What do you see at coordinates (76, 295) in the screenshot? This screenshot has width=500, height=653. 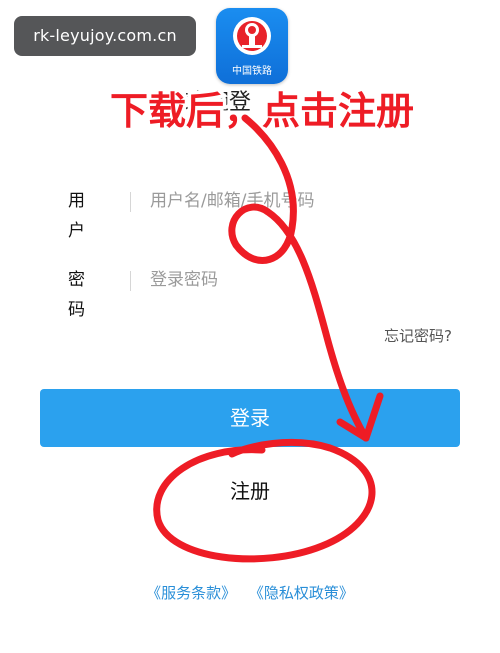 I see `password-label: 密码` at bounding box center [76, 295].